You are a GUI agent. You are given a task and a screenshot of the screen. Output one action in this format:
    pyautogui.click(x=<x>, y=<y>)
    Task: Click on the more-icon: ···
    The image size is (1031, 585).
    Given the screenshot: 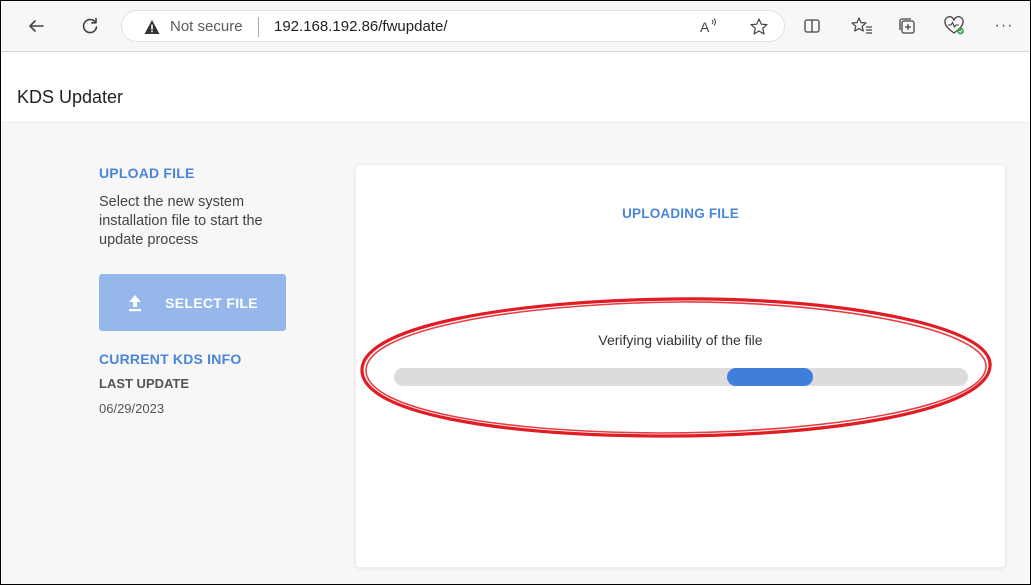 What is the action you would take?
    pyautogui.click(x=1004, y=26)
    